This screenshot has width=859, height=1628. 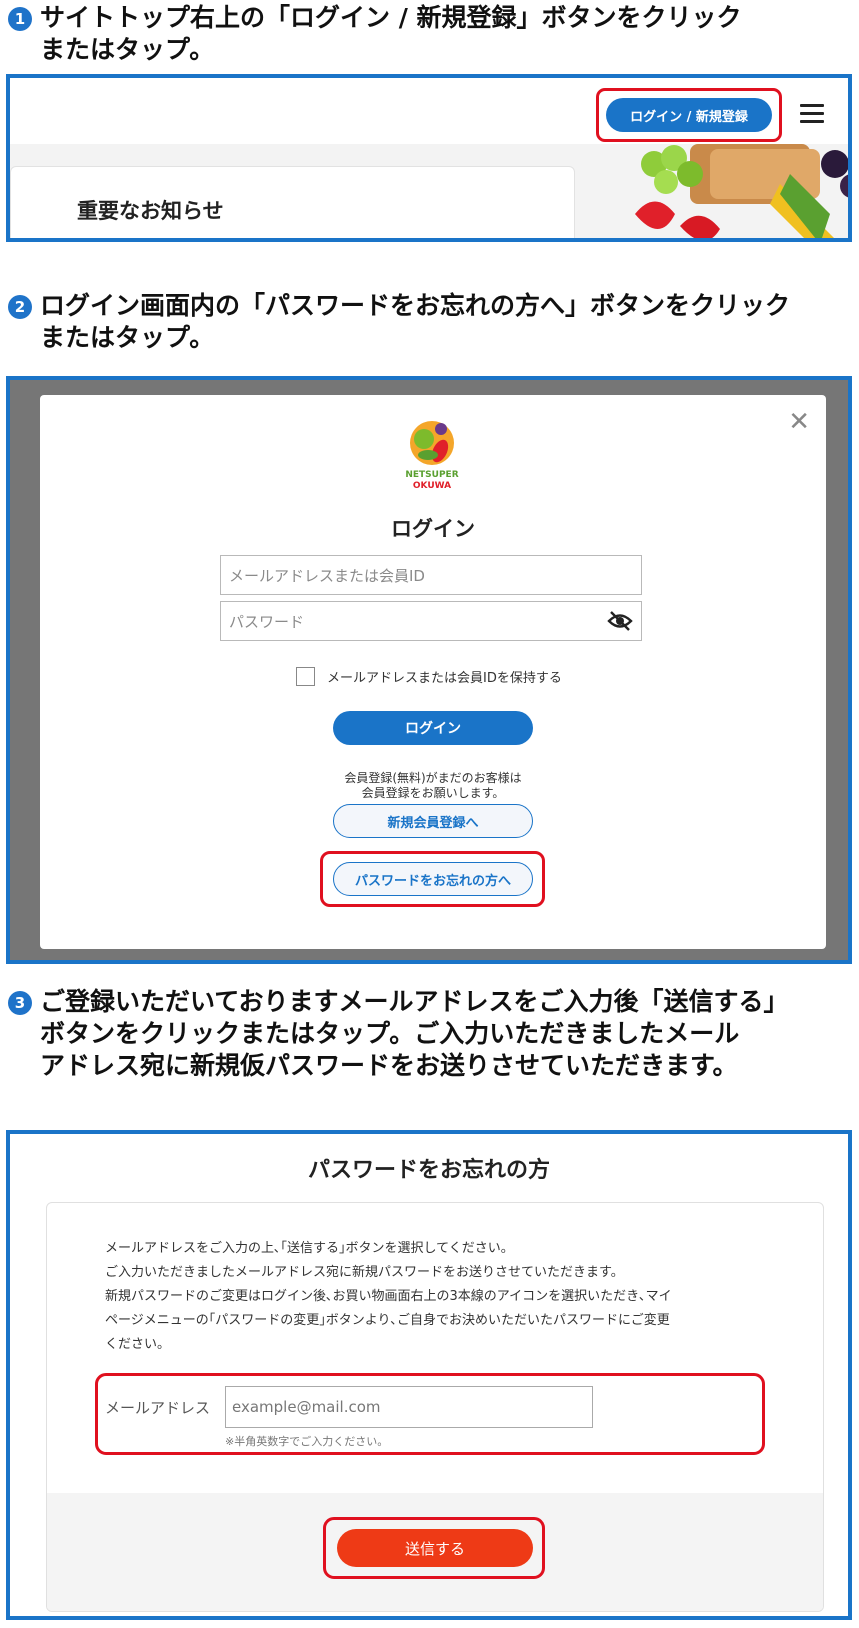 I want to click on login-title: ログイン, so click(x=433, y=529).